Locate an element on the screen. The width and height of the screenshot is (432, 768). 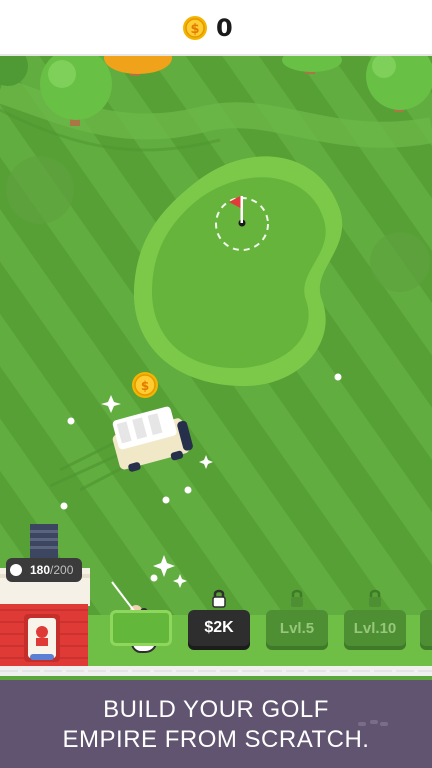
golf-ball-icon is located at coordinates (16, 570).